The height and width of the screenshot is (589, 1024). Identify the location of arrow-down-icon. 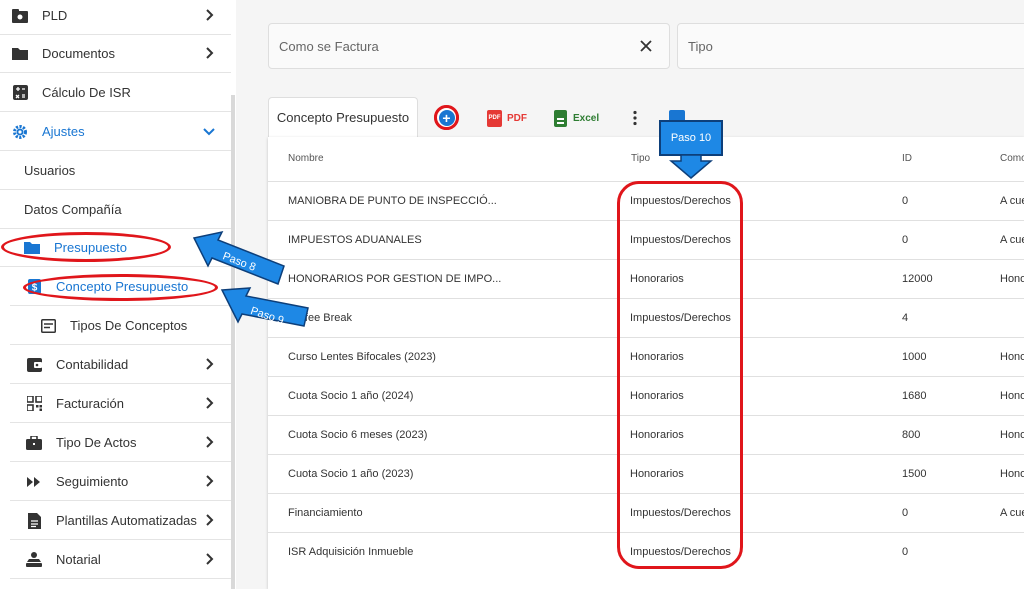
(691, 167).